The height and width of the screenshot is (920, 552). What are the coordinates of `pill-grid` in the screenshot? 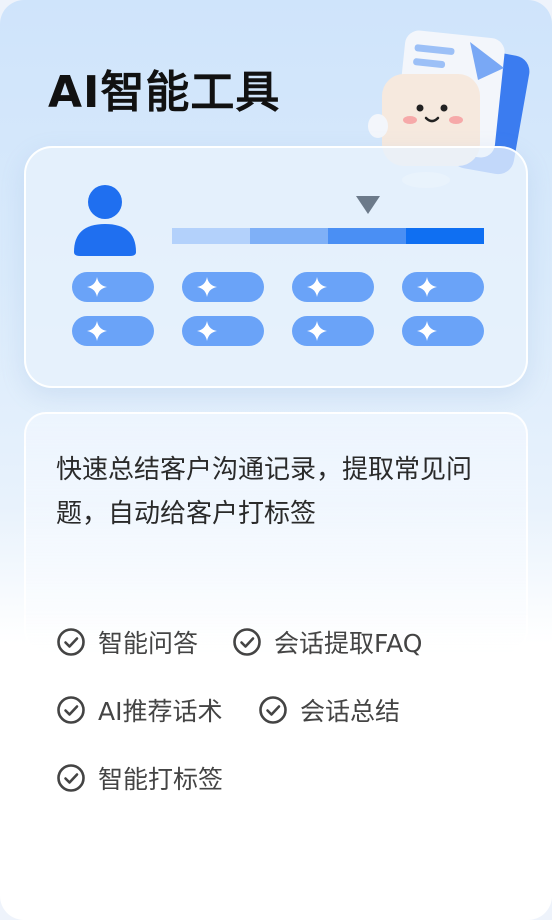 It's located at (278, 309).